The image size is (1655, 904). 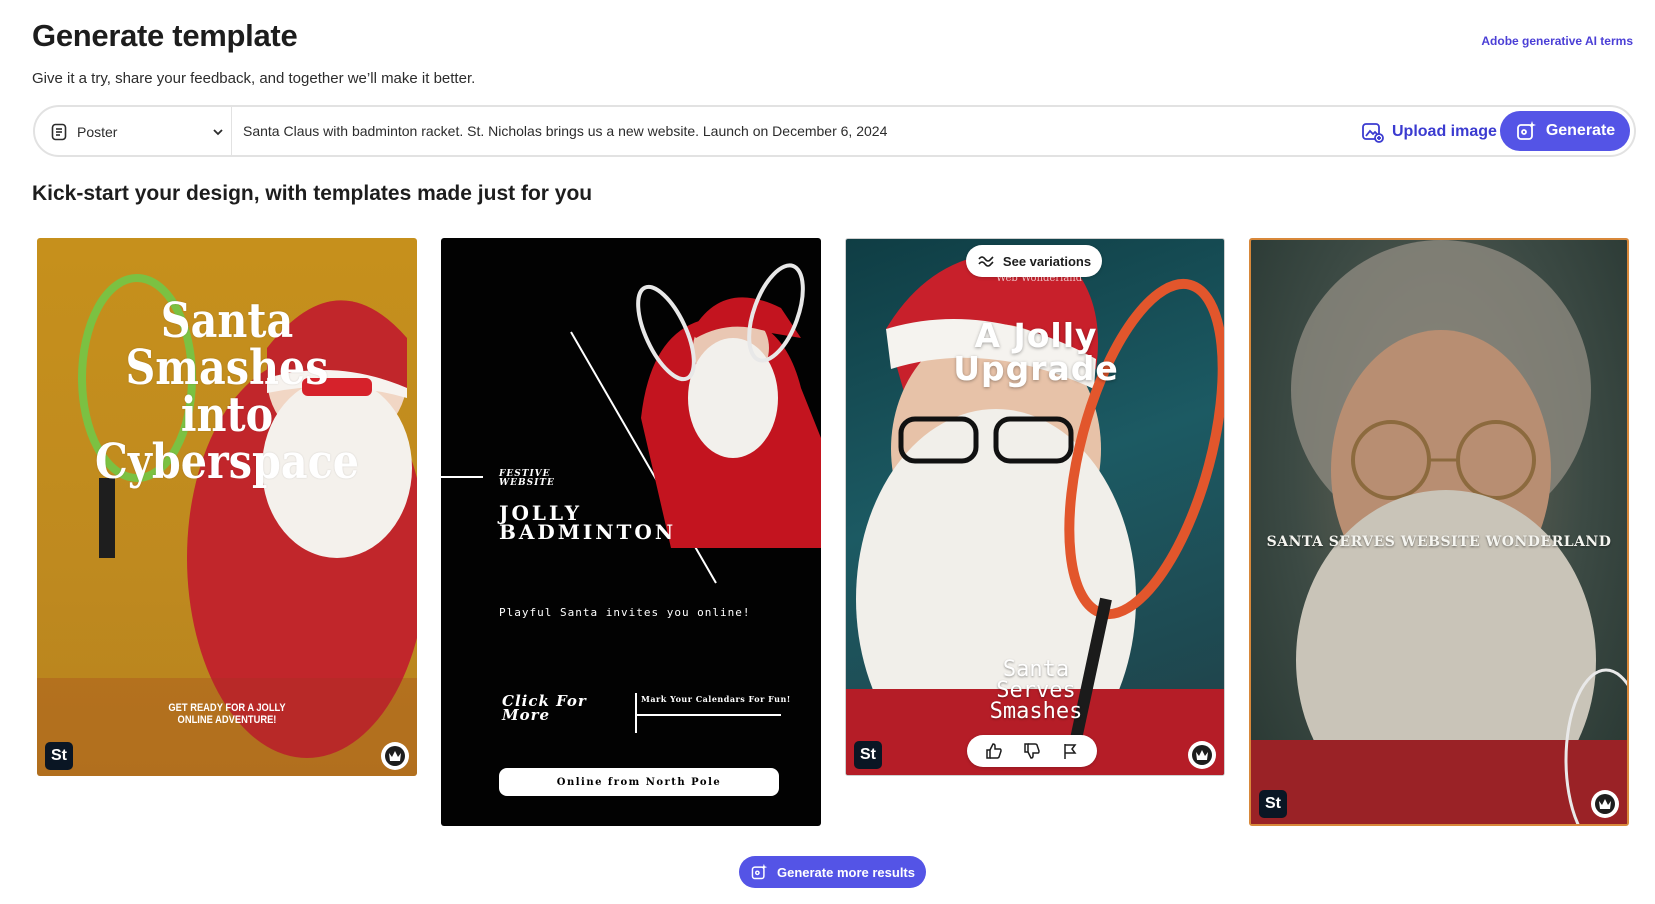 I want to click on card-2-festive-label: FESTIVE WEBSITE, so click(x=527, y=478).